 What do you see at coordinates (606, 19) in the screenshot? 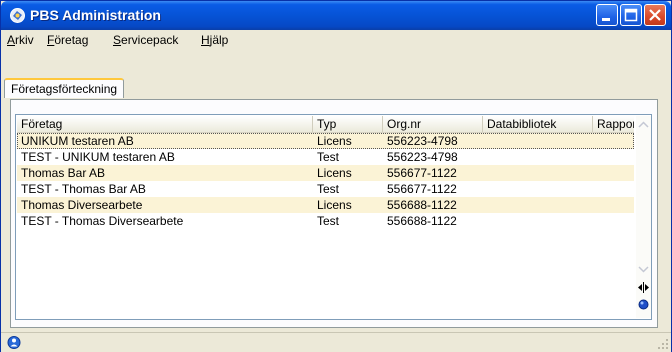
I see `minimize-icon` at bounding box center [606, 19].